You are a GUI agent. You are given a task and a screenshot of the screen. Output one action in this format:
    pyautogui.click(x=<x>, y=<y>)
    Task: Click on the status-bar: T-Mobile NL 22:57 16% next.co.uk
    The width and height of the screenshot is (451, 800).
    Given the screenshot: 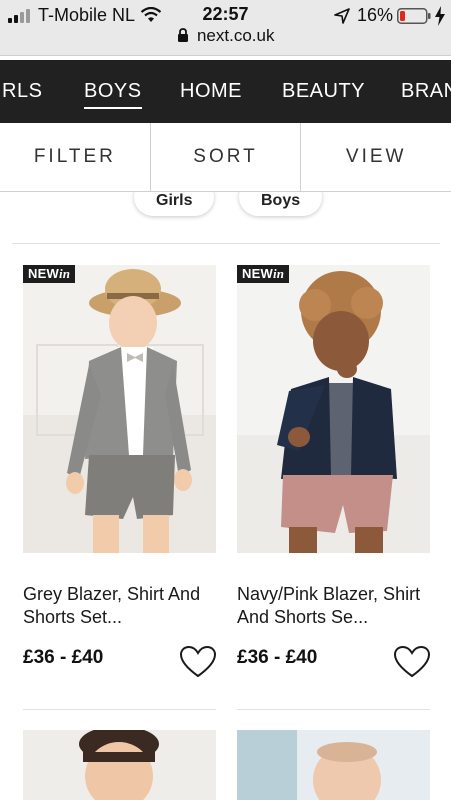 What is the action you would take?
    pyautogui.click(x=225, y=28)
    